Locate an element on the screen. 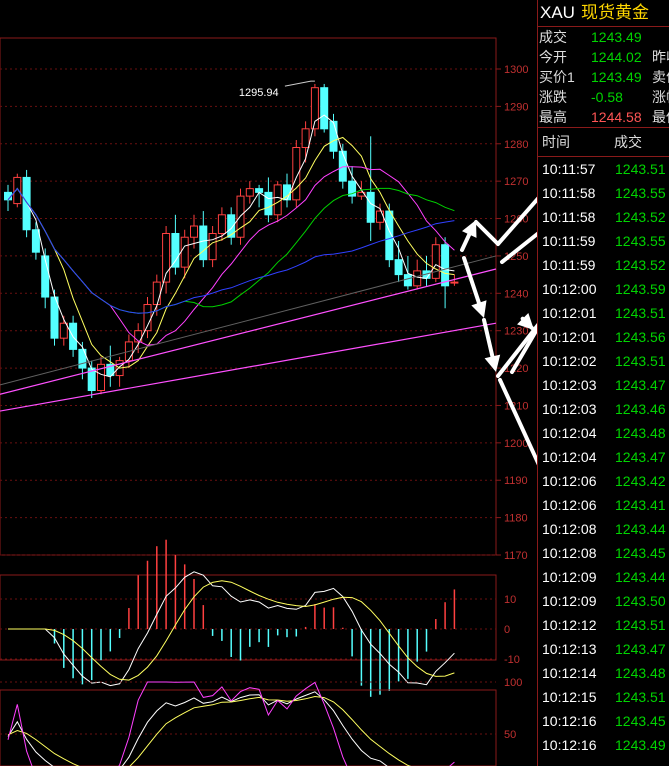  tick-row: 10:12:16 1243.45 is located at coordinates (603, 721).